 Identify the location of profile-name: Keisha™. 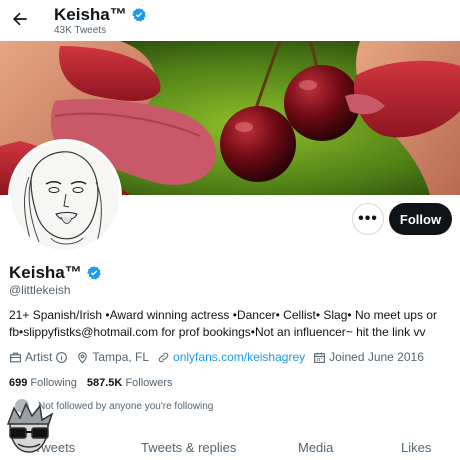
(55, 273).